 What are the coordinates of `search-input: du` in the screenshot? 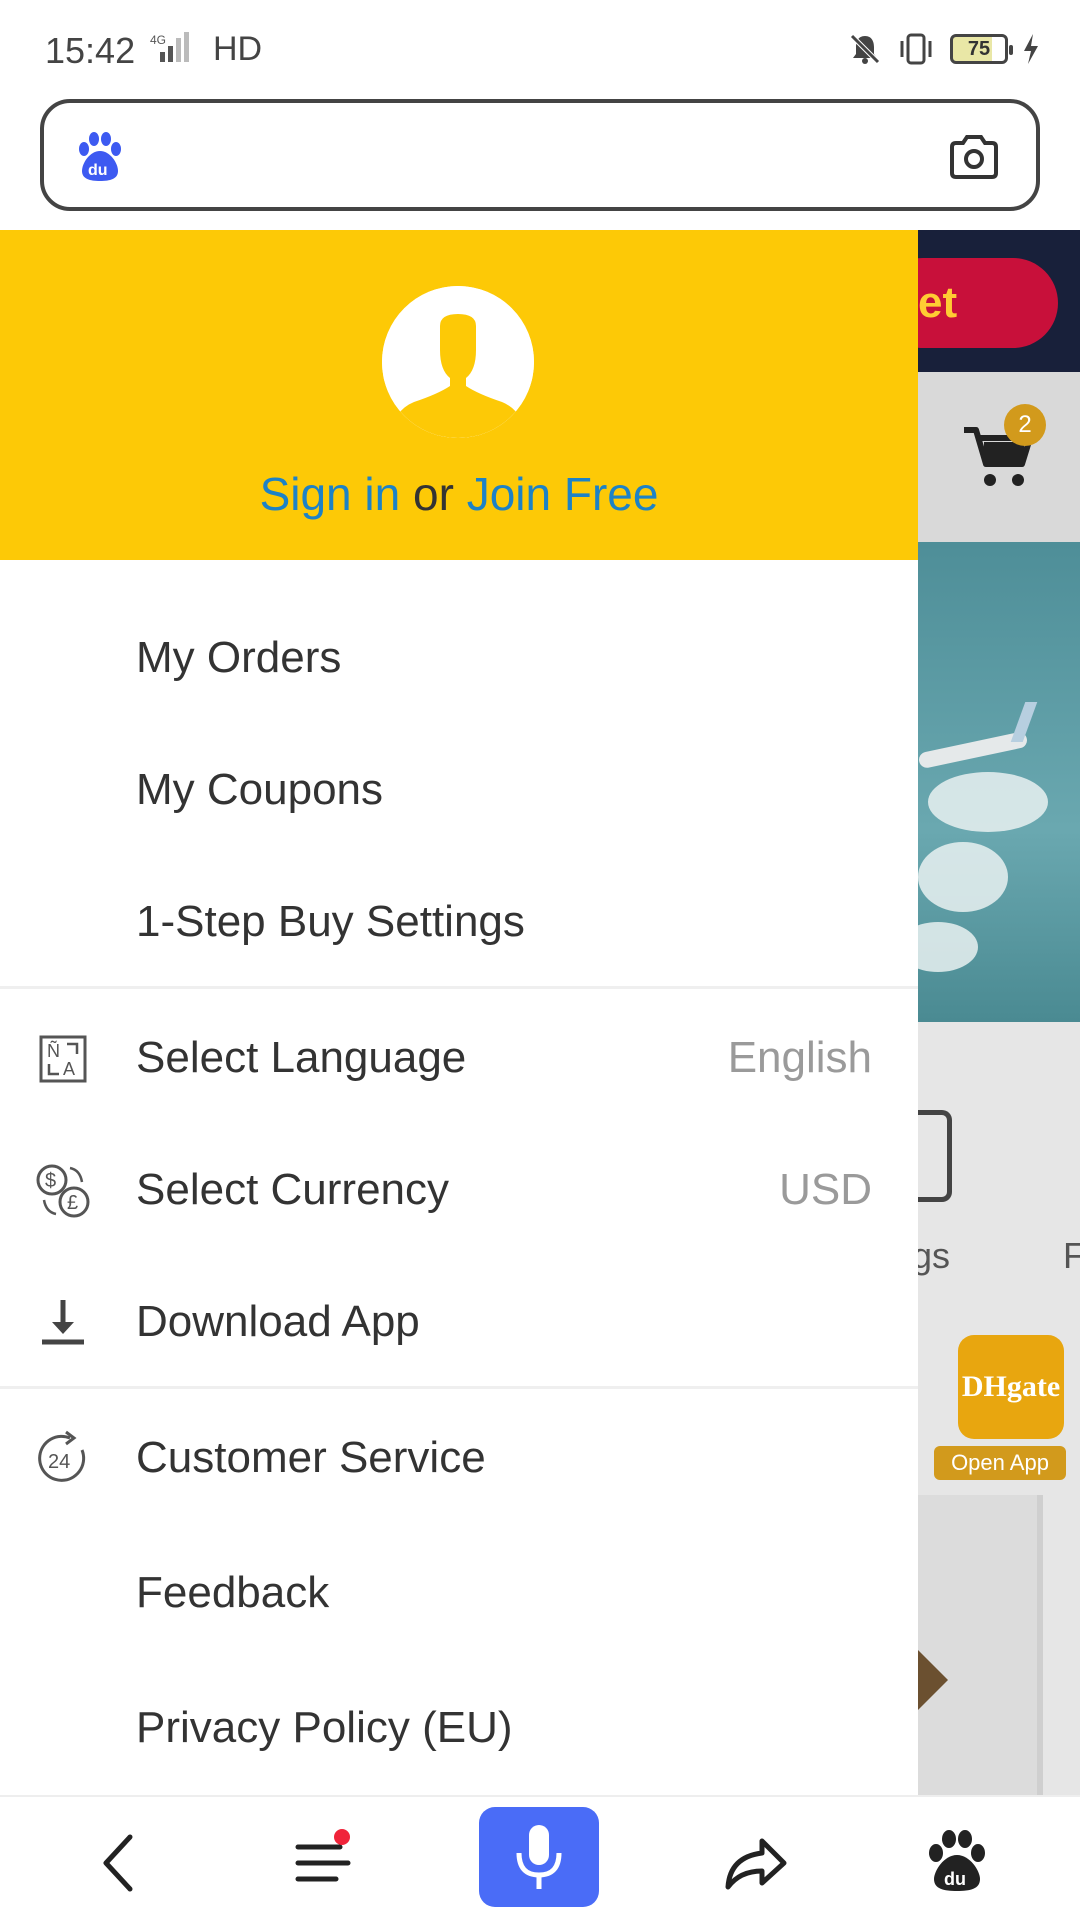 It's located at (540, 155).